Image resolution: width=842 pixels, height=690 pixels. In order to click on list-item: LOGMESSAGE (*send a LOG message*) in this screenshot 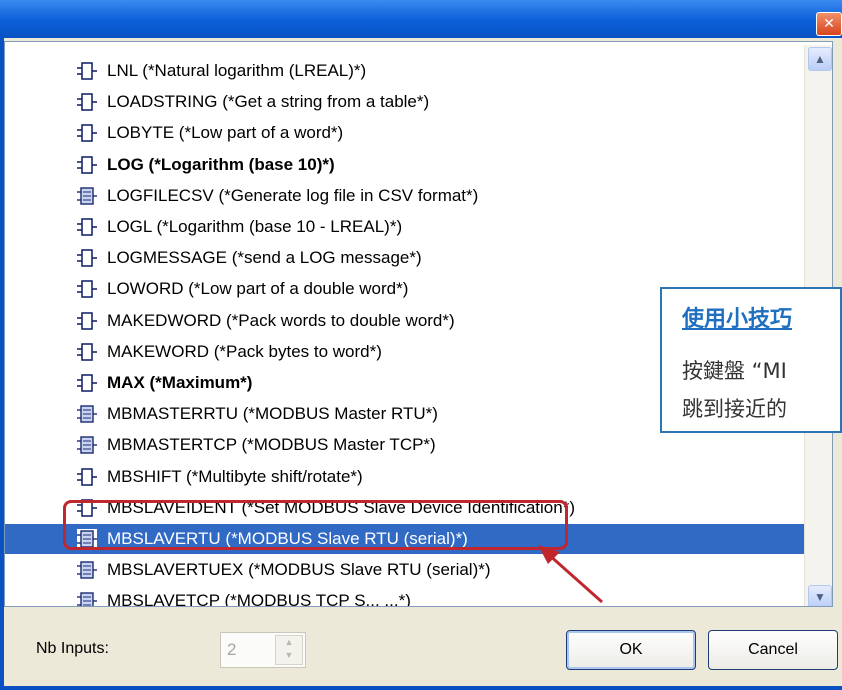, I will do `click(405, 258)`.